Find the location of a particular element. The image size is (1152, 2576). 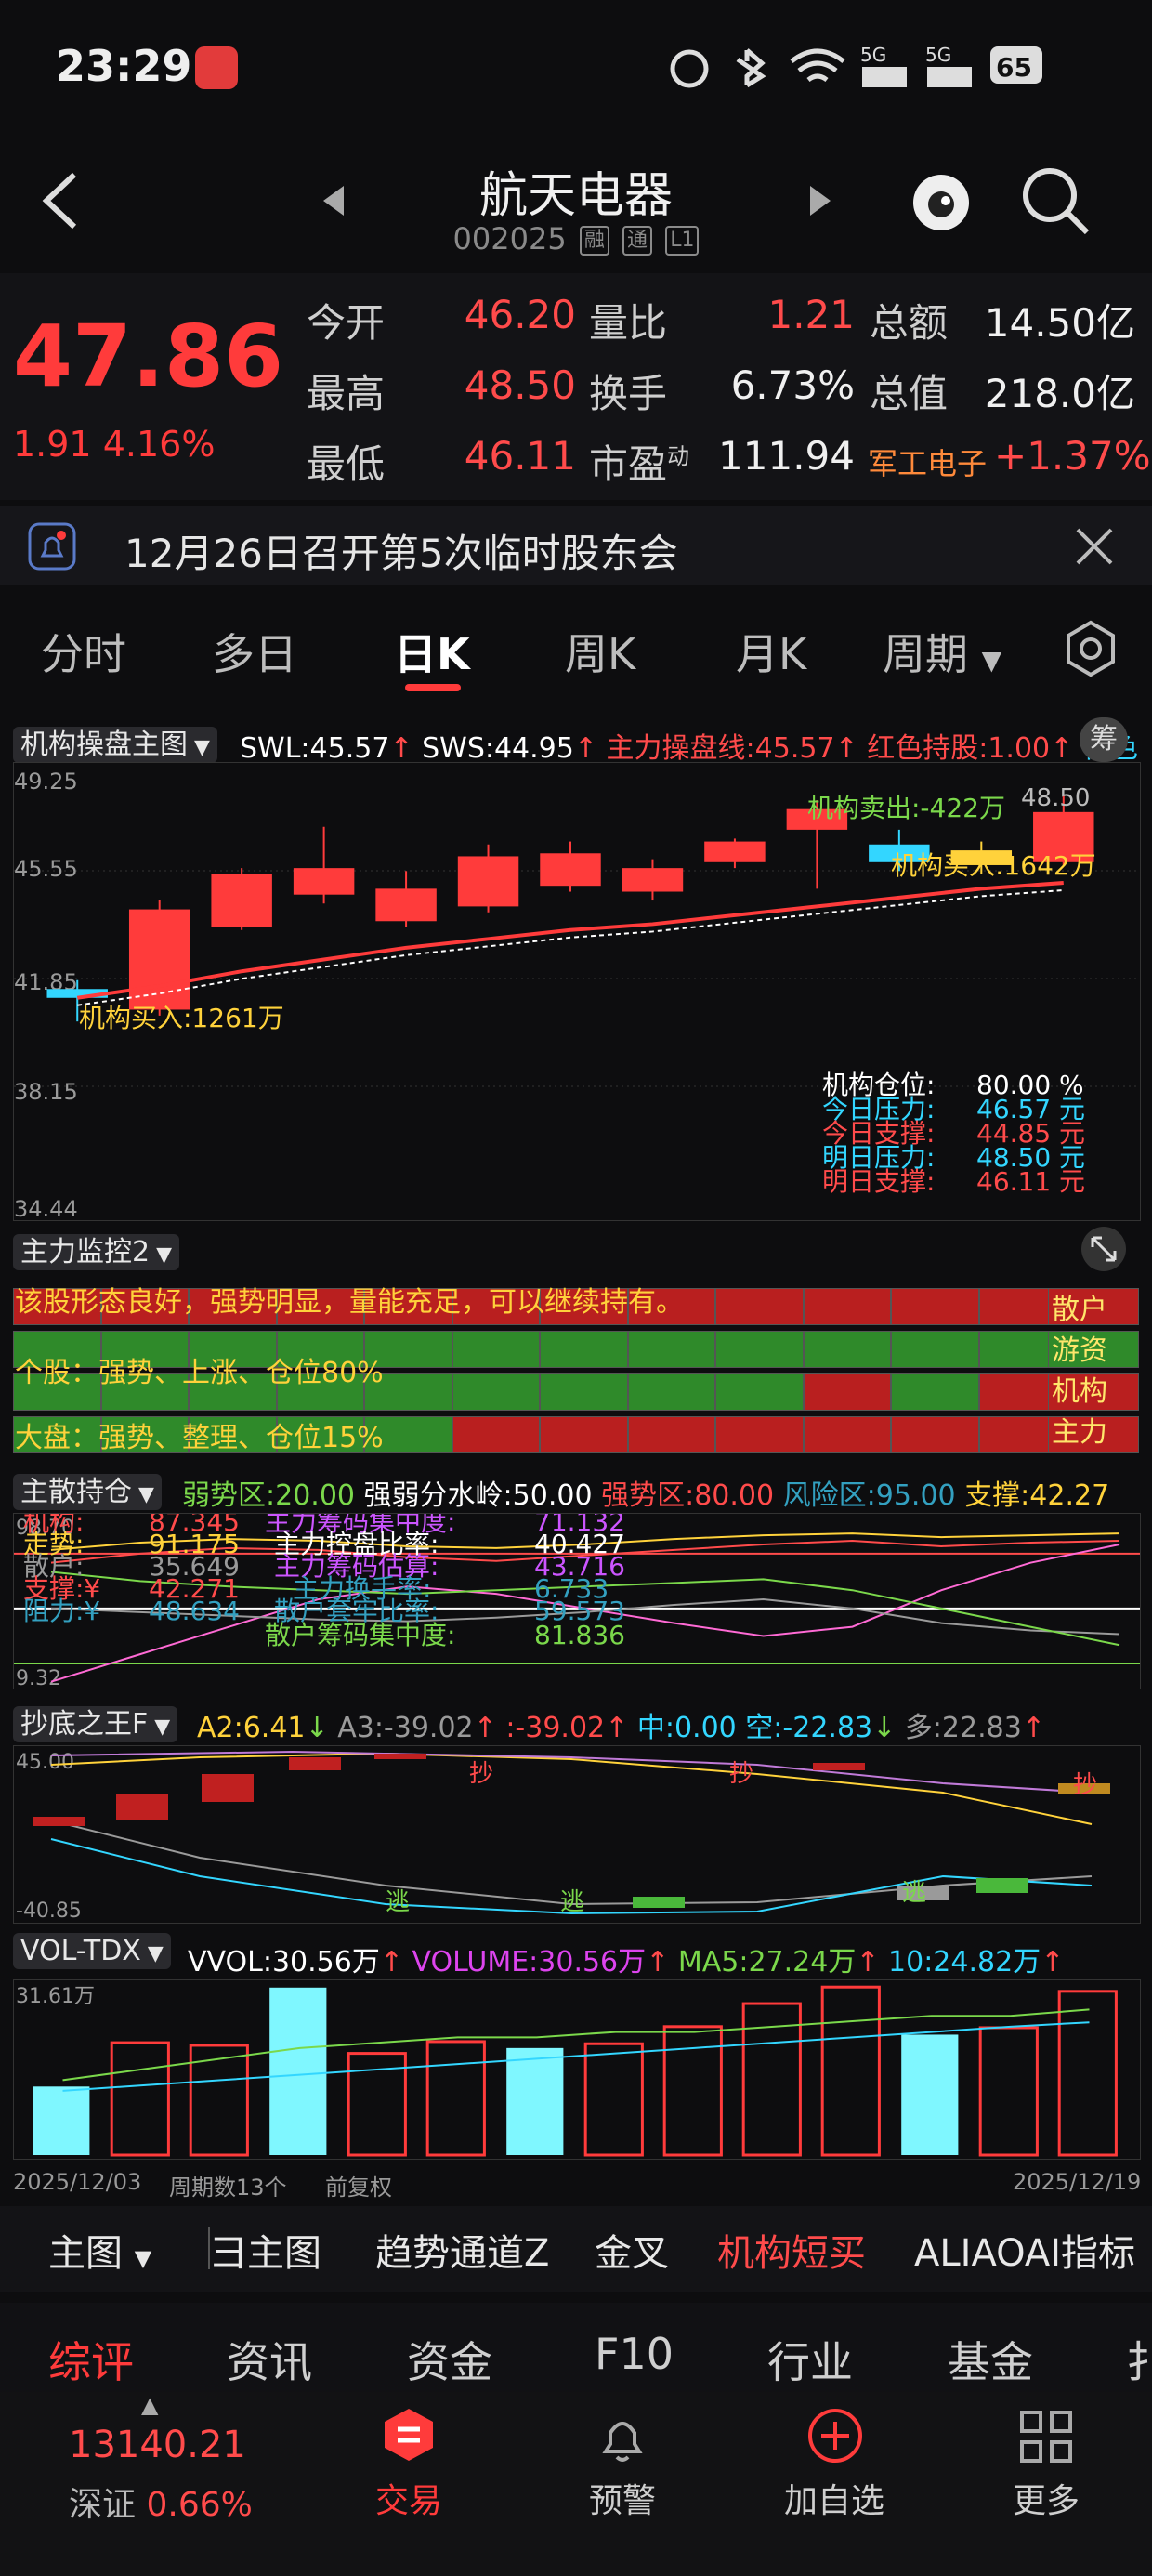

label-pe: 市盈动 is located at coordinates (639, 464).